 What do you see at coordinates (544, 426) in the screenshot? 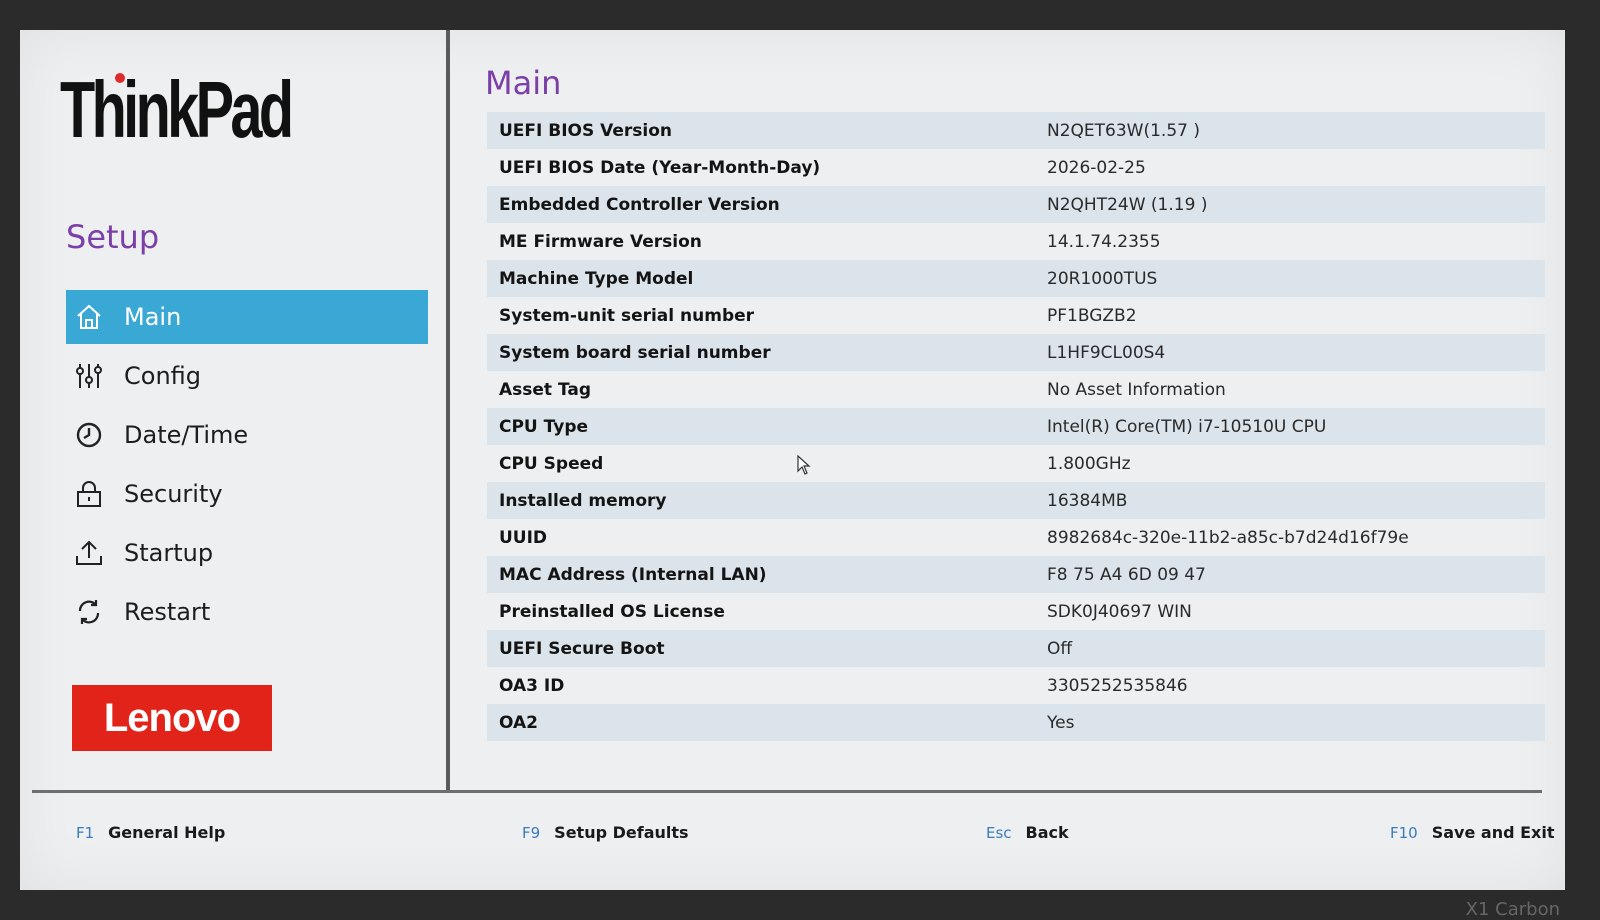
I see `info-label: CPU Type` at bounding box center [544, 426].